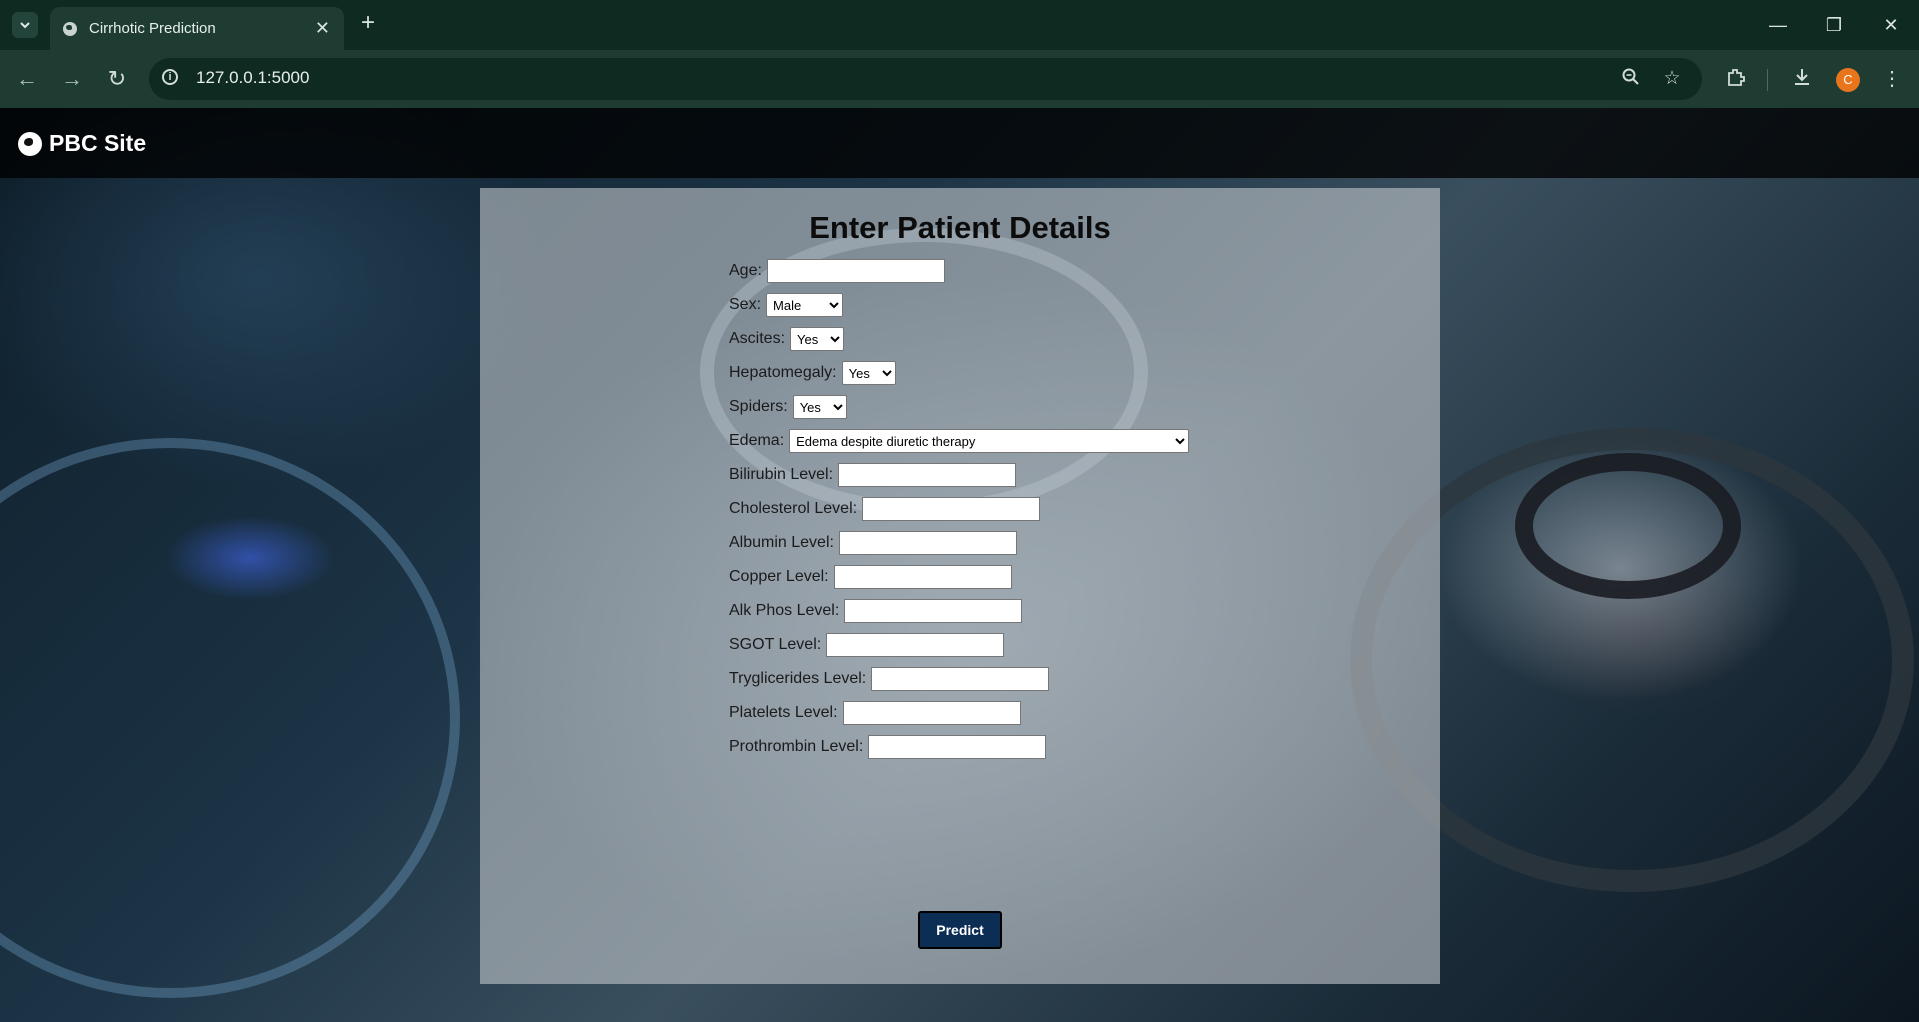 The height and width of the screenshot is (1022, 1919). I want to click on address-bar: i 127.0.0.1:5000 ☆, so click(925, 79).